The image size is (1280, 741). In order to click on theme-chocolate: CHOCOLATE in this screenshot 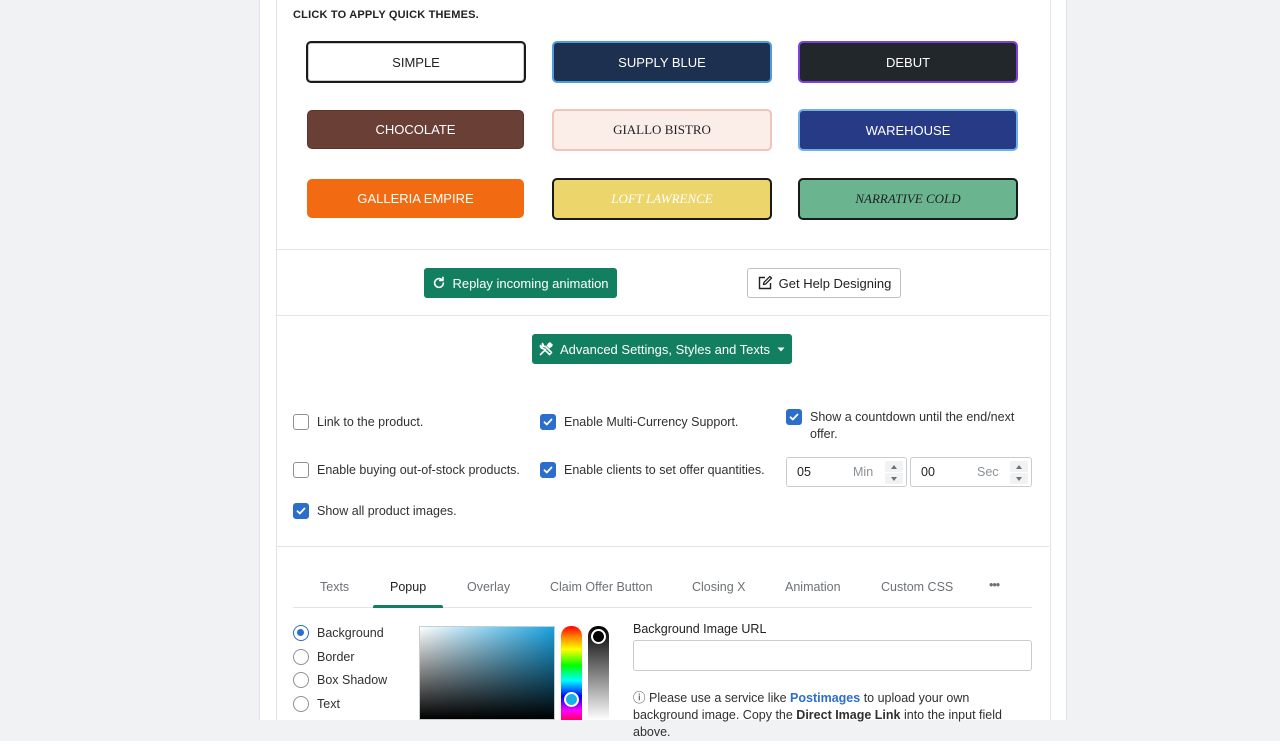, I will do `click(415, 129)`.